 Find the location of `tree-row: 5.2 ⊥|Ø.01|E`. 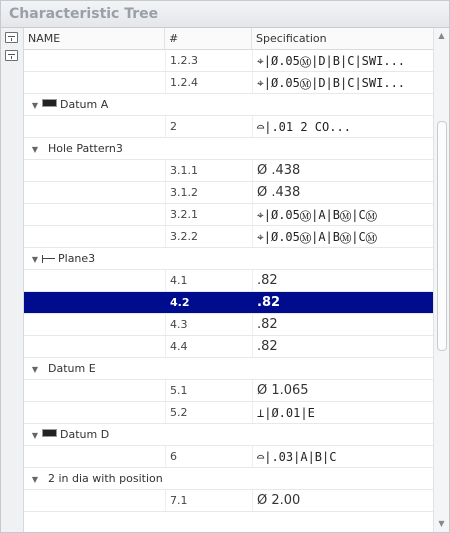

tree-row: 5.2 ⊥|Ø.01|E is located at coordinates (229, 413).